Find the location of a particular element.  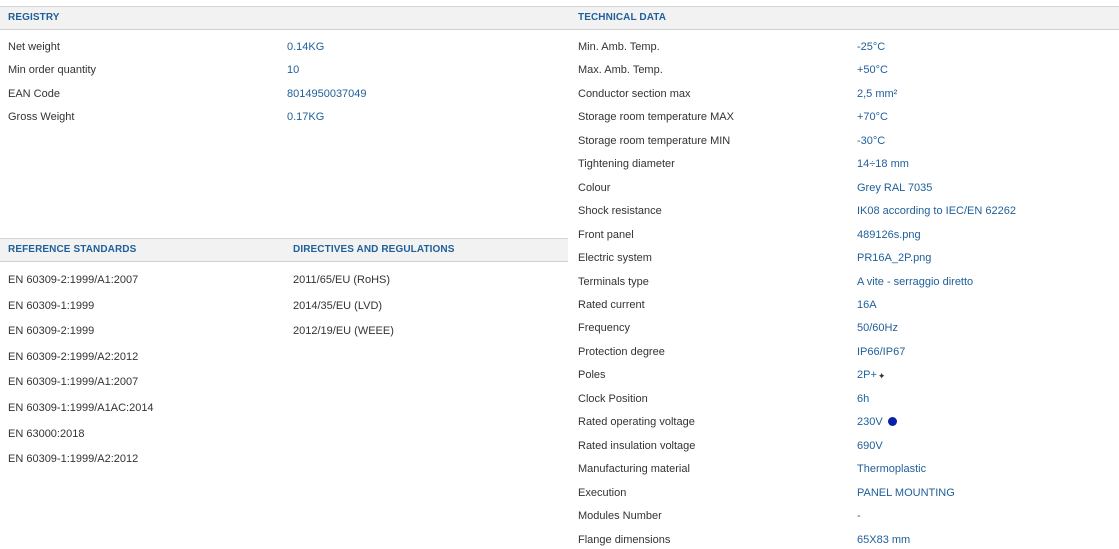

directives-title: DIRECTIVES AND REGULATIONS is located at coordinates (374, 249).